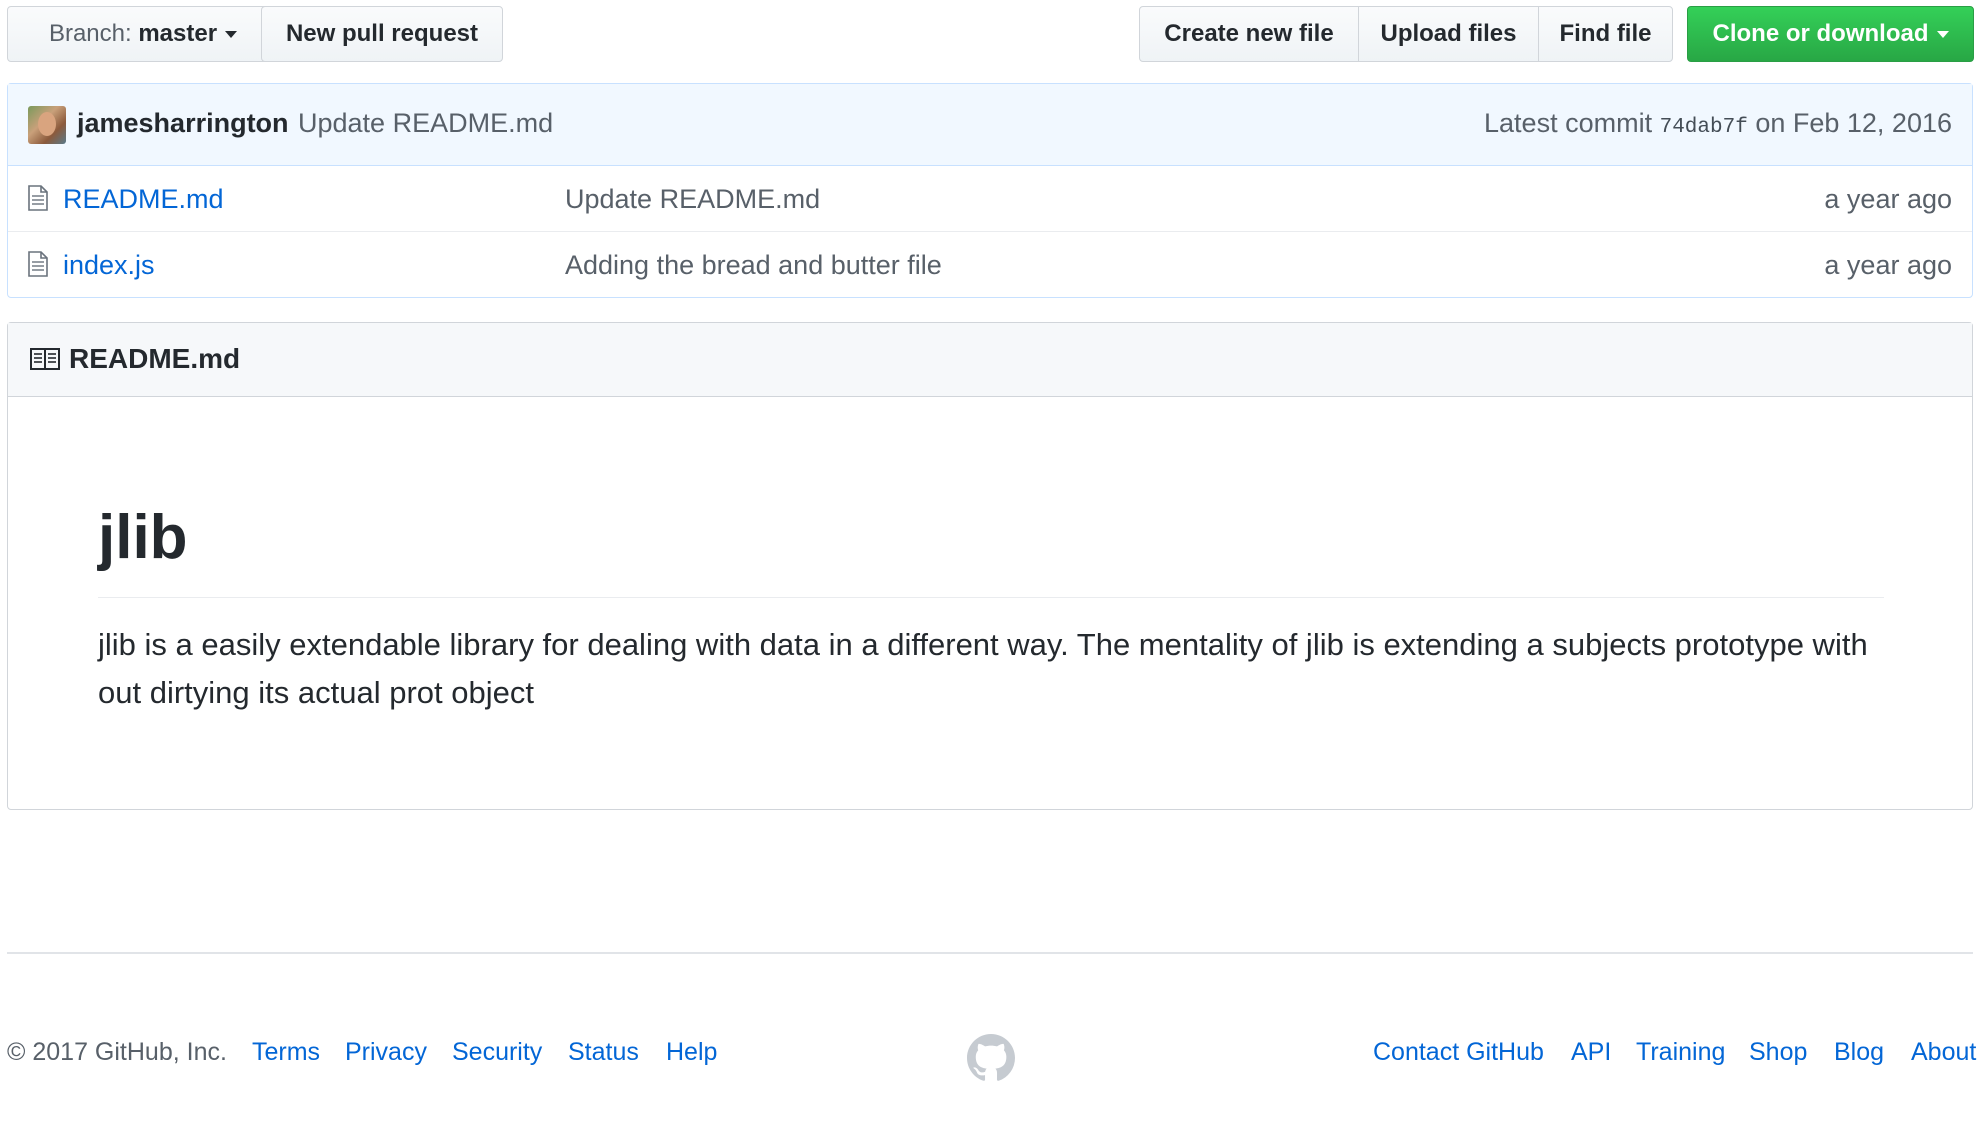  Describe the element at coordinates (183, 123) in the screenshot. I see `commit-author-link: jamesharrington` at that location.